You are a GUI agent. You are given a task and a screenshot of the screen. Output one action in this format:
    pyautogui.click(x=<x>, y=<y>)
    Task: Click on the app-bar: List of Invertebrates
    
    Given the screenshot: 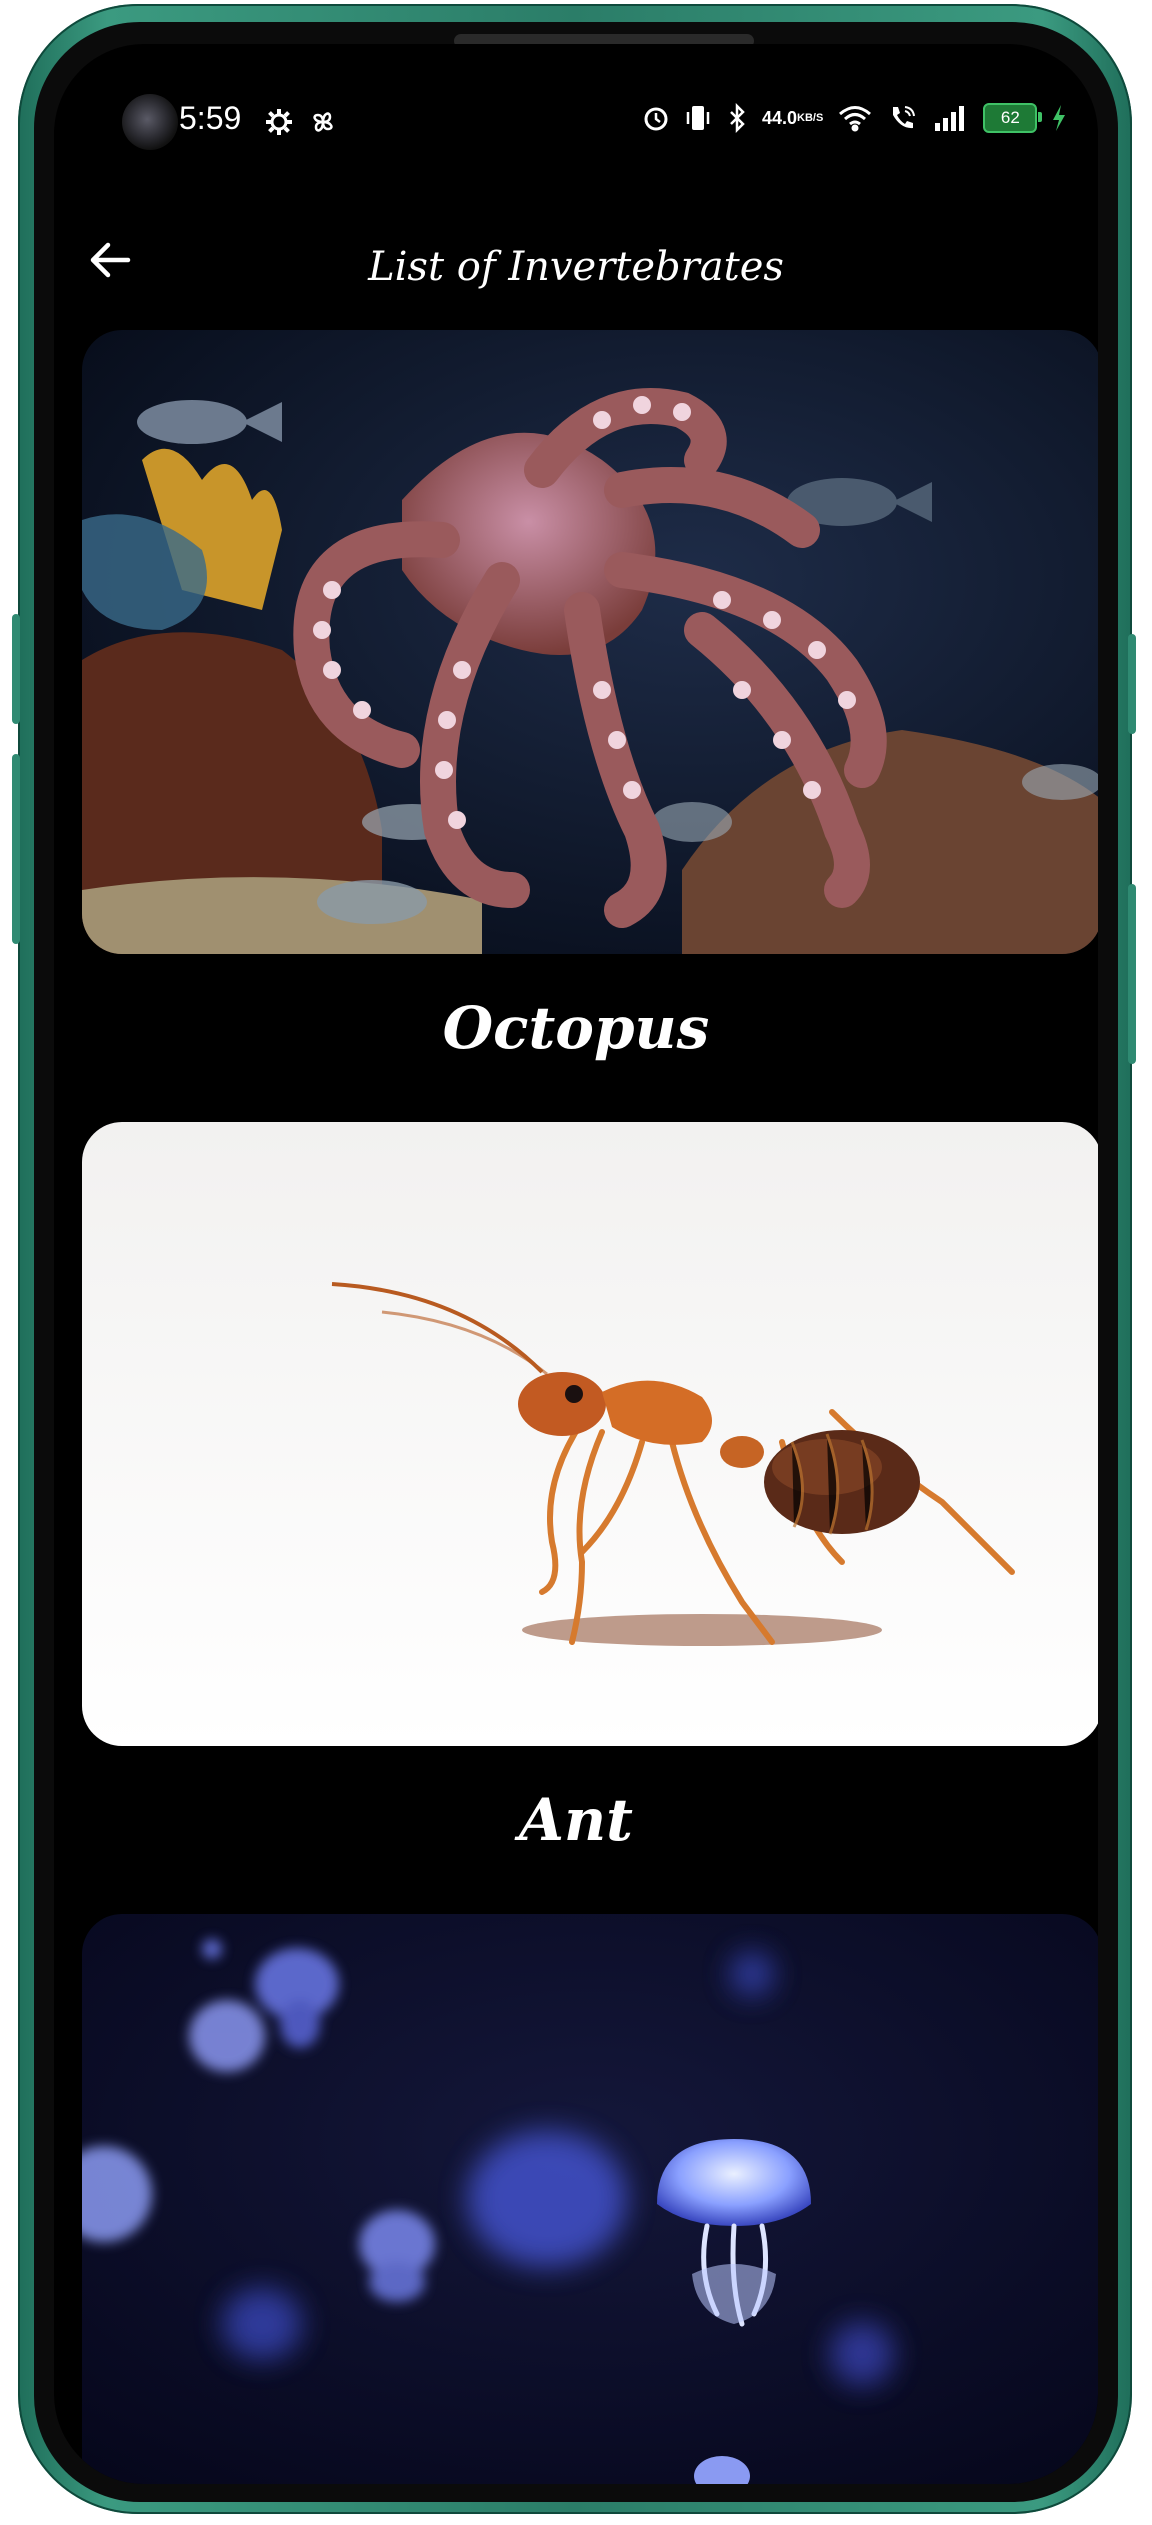 What is the action you would take?
    pyautogui.click(x=576, y=259)
    